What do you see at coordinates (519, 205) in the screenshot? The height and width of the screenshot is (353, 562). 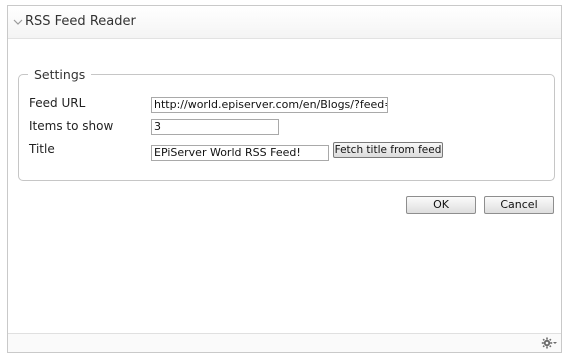 I see `cancel-button: Cancel` at bounding box center [519, 205].